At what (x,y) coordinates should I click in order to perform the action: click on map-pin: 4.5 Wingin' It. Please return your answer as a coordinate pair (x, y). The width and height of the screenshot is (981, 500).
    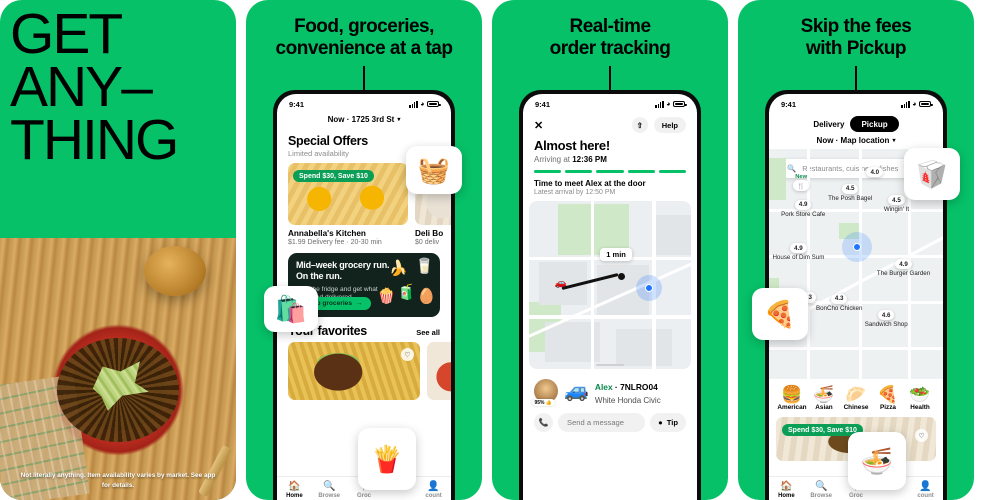
    Looking at the image, I should click on (896, 204).